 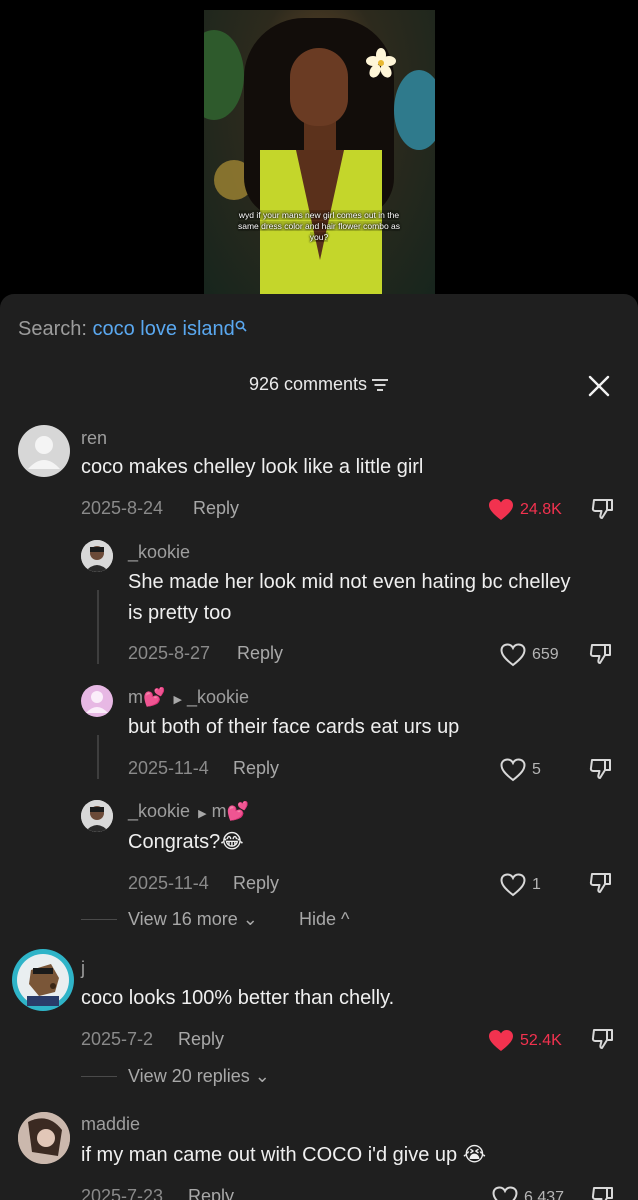 I want to click on like-count: 659, so click(x=545, y=654).